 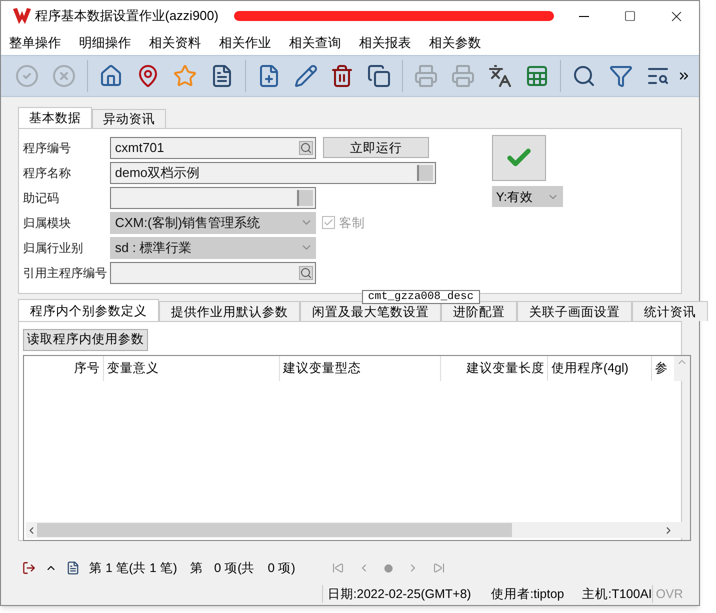 What do you see at coordinates (574, 311) in the screenshot?
I see `tab: 关联子画面设置` at bounding box center [574, 311].